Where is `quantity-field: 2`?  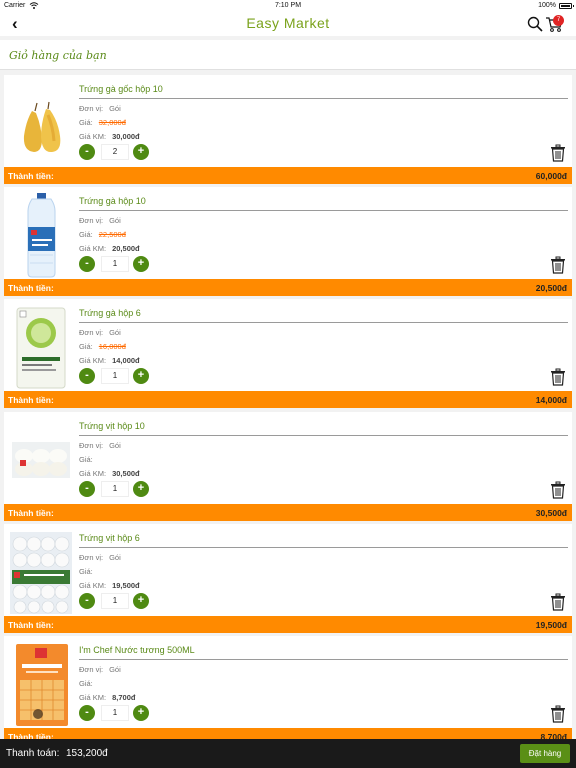 quantity-field: 2 is located at coordinates (115, 152).